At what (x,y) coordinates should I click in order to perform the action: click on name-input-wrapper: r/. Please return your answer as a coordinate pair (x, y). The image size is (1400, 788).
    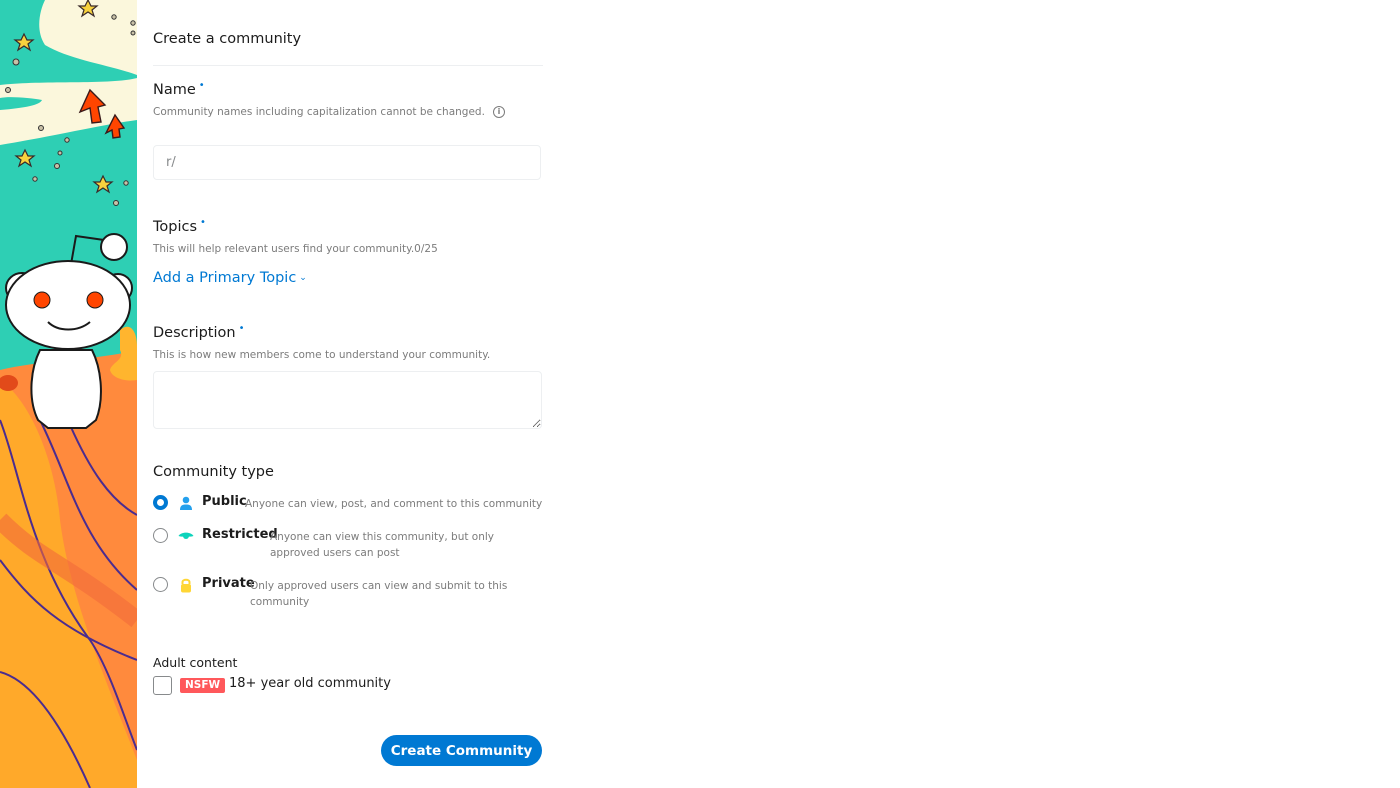
    Looking at the image, I should click on (347, 163).